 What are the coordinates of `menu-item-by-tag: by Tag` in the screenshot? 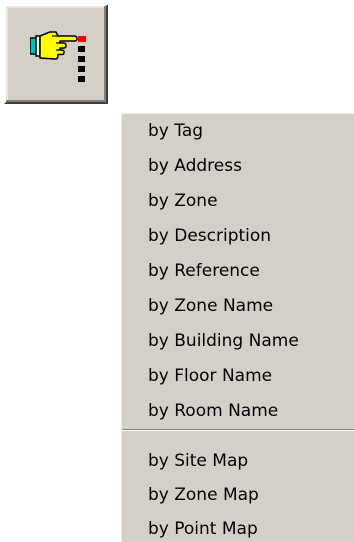 It's located at (237, 131).